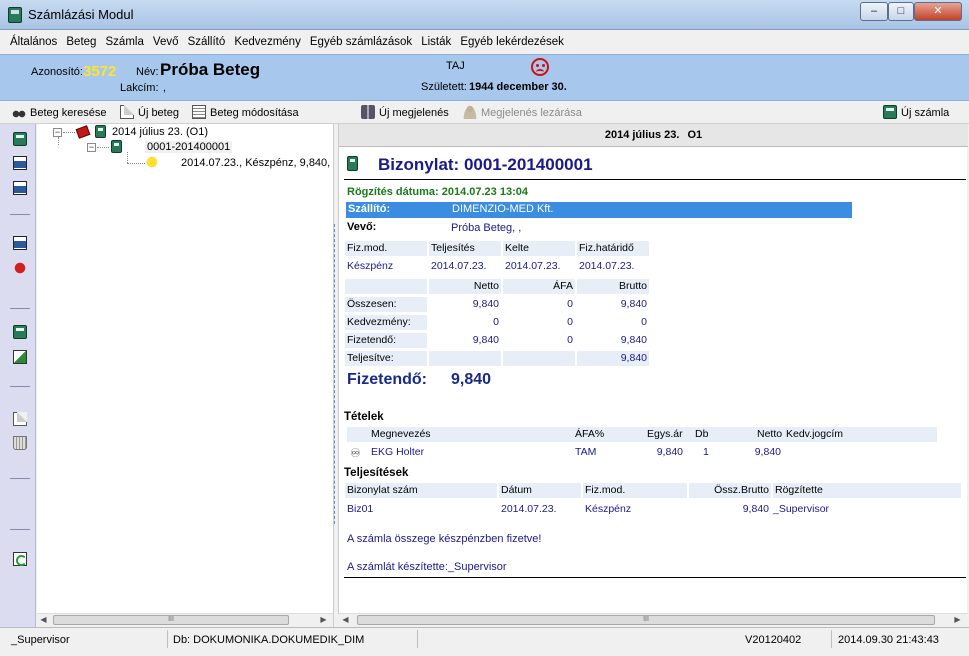  Describe the element at coordinates (20, 268) in the screenshot. I see `red-stamp-icon` at that location.